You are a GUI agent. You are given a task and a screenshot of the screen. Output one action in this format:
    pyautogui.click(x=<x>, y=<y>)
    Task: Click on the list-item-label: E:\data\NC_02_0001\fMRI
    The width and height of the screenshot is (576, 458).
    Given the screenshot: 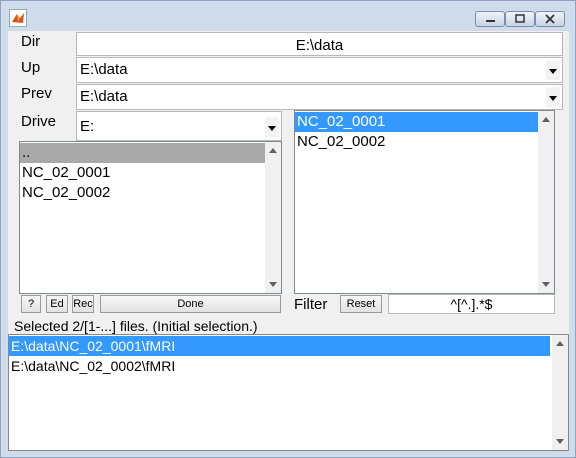 What is the action you would take?
    pyautogui.click(x=93, y=346)
    